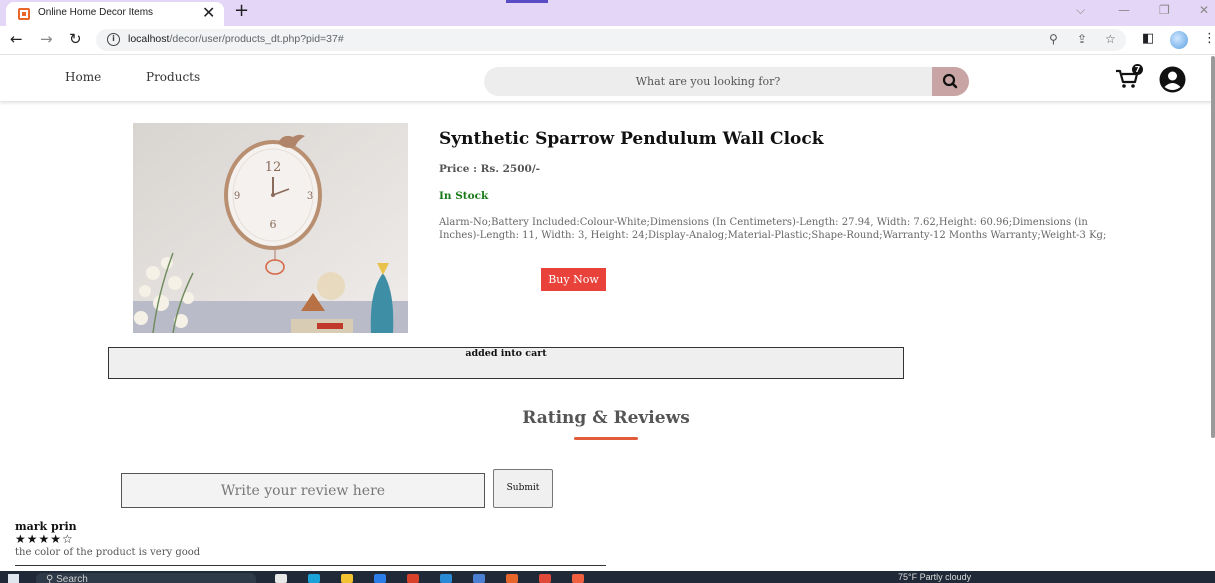 The image size is (1215, 583). What do you see at coordinates (44, 539) in the screenshot?
I see `star-rating: ★★★★☆` at bounding box center [44, 539].